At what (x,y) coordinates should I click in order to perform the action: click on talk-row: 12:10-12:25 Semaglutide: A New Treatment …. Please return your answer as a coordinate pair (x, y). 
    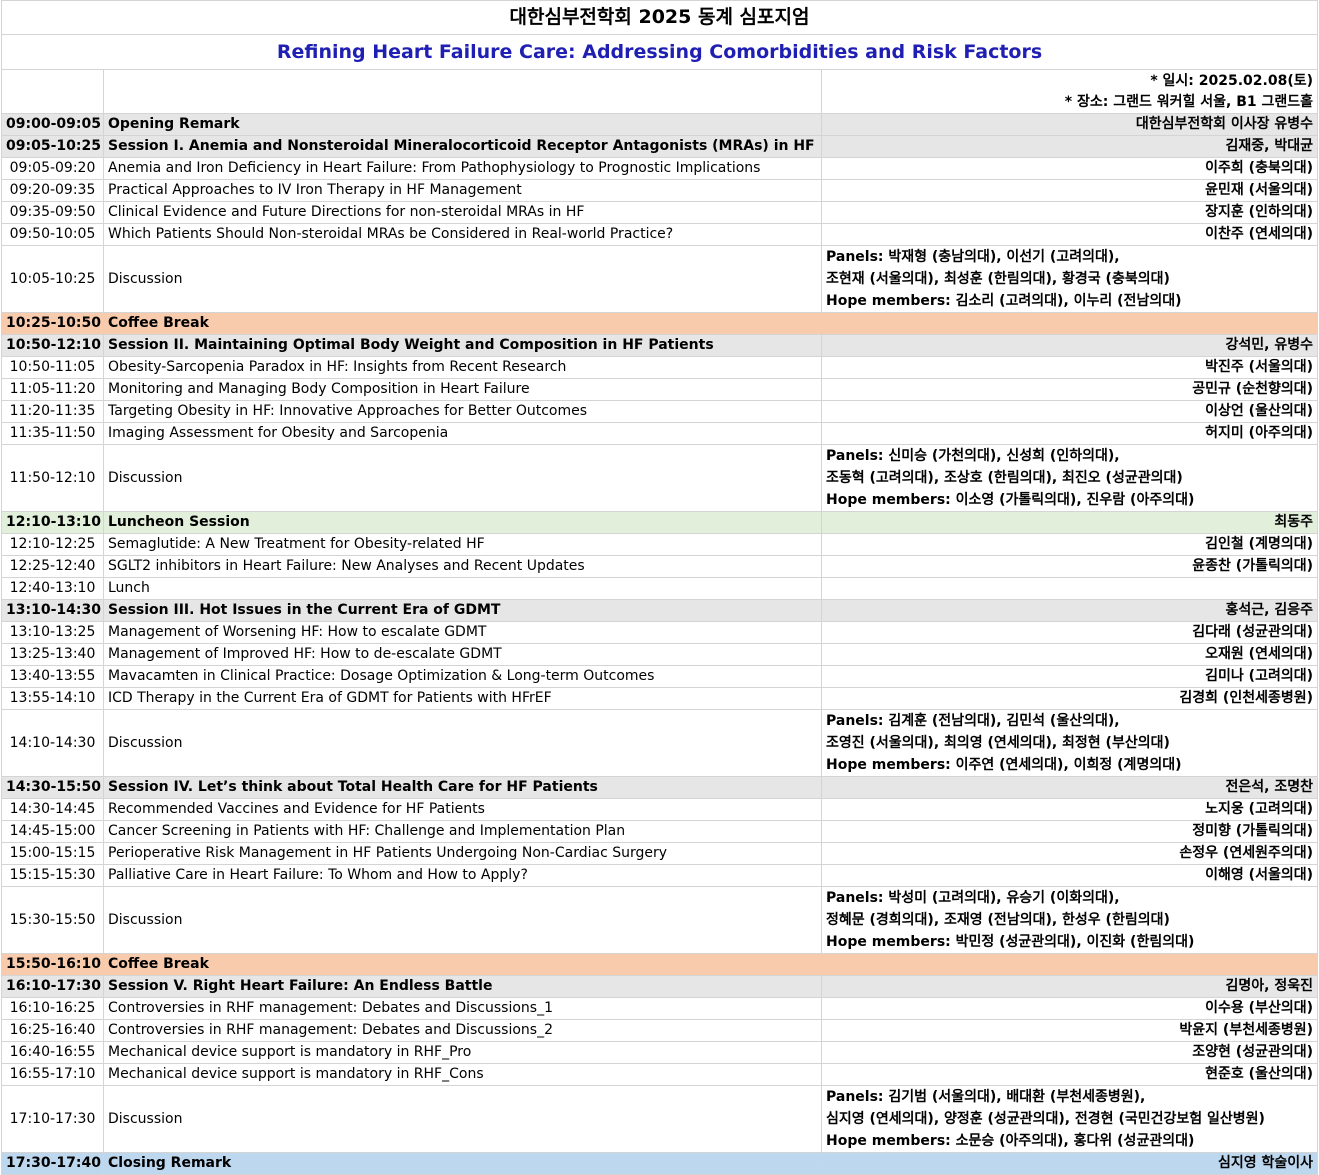
    Looking at the image, I should click on (660, 544).